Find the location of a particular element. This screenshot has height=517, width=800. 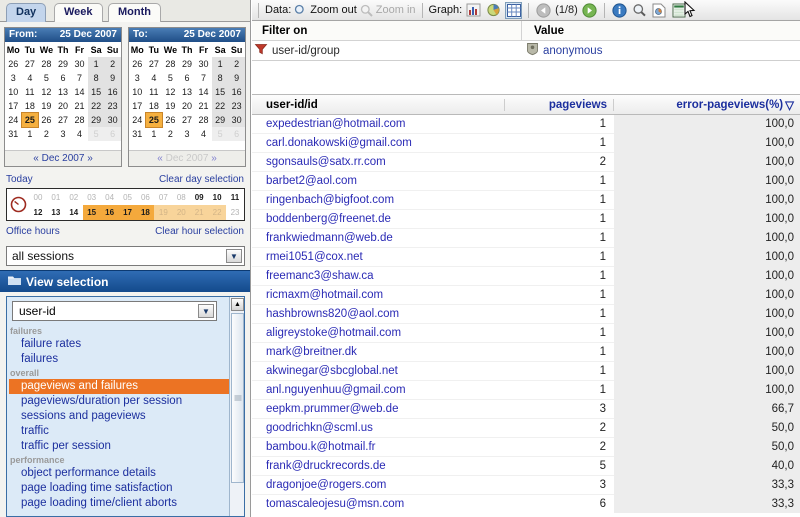

cell-user-id: mark@breitner.dk is located at coordinates (378, 352).